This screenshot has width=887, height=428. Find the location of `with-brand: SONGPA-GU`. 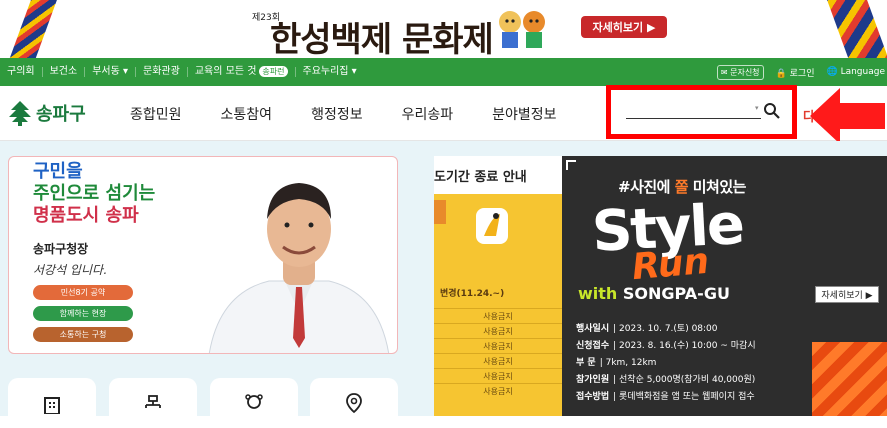

with-brand: SONGPA-GU is located at coordinates (676, 293).